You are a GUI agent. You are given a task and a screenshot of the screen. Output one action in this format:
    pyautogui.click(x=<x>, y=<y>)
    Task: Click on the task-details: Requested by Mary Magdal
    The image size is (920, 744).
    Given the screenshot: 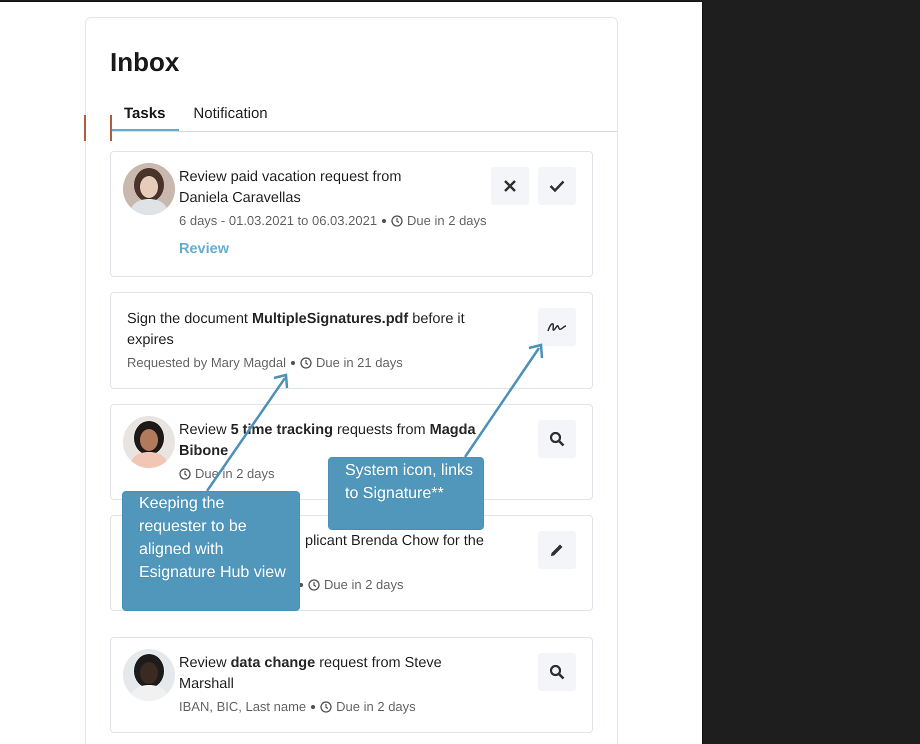 What is the action you would take?
    pyautogui.click(x=206, y=363)
    